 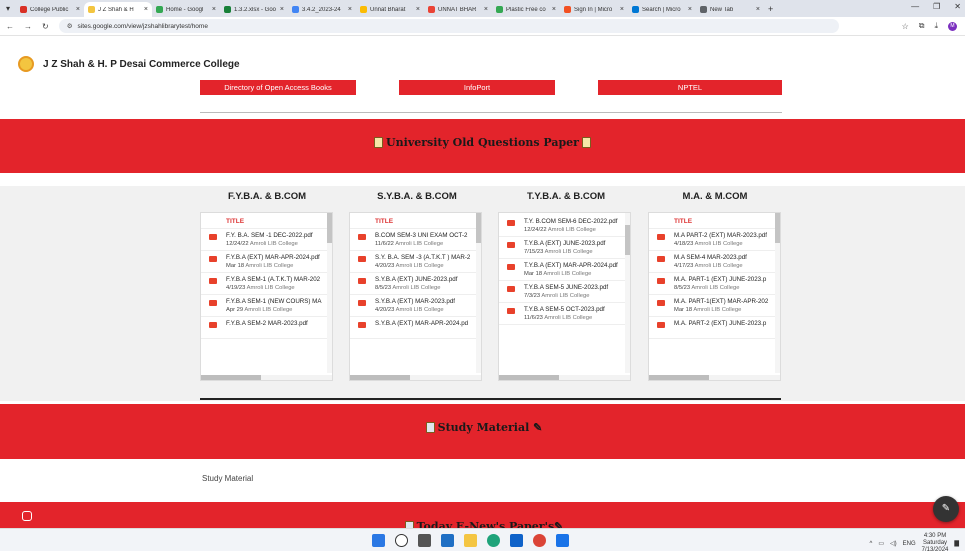 I want to click on task-view-icon, so click(x=424, y=540).